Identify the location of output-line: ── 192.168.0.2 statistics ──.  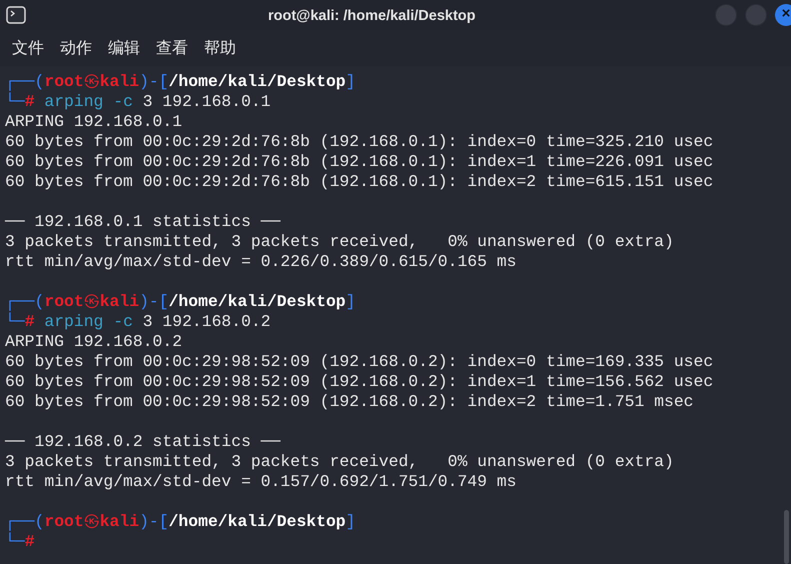
(142, 442).